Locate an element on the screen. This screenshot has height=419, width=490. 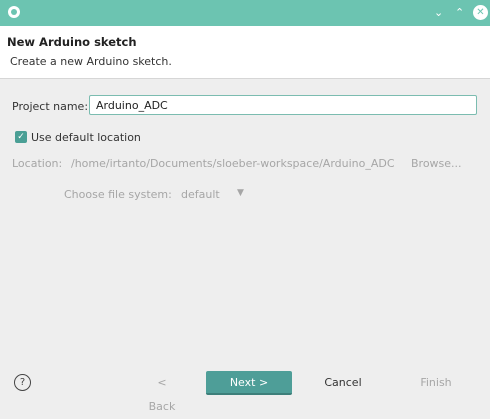
minimize-icon: ⌄ is located at coordinates (438, 13).